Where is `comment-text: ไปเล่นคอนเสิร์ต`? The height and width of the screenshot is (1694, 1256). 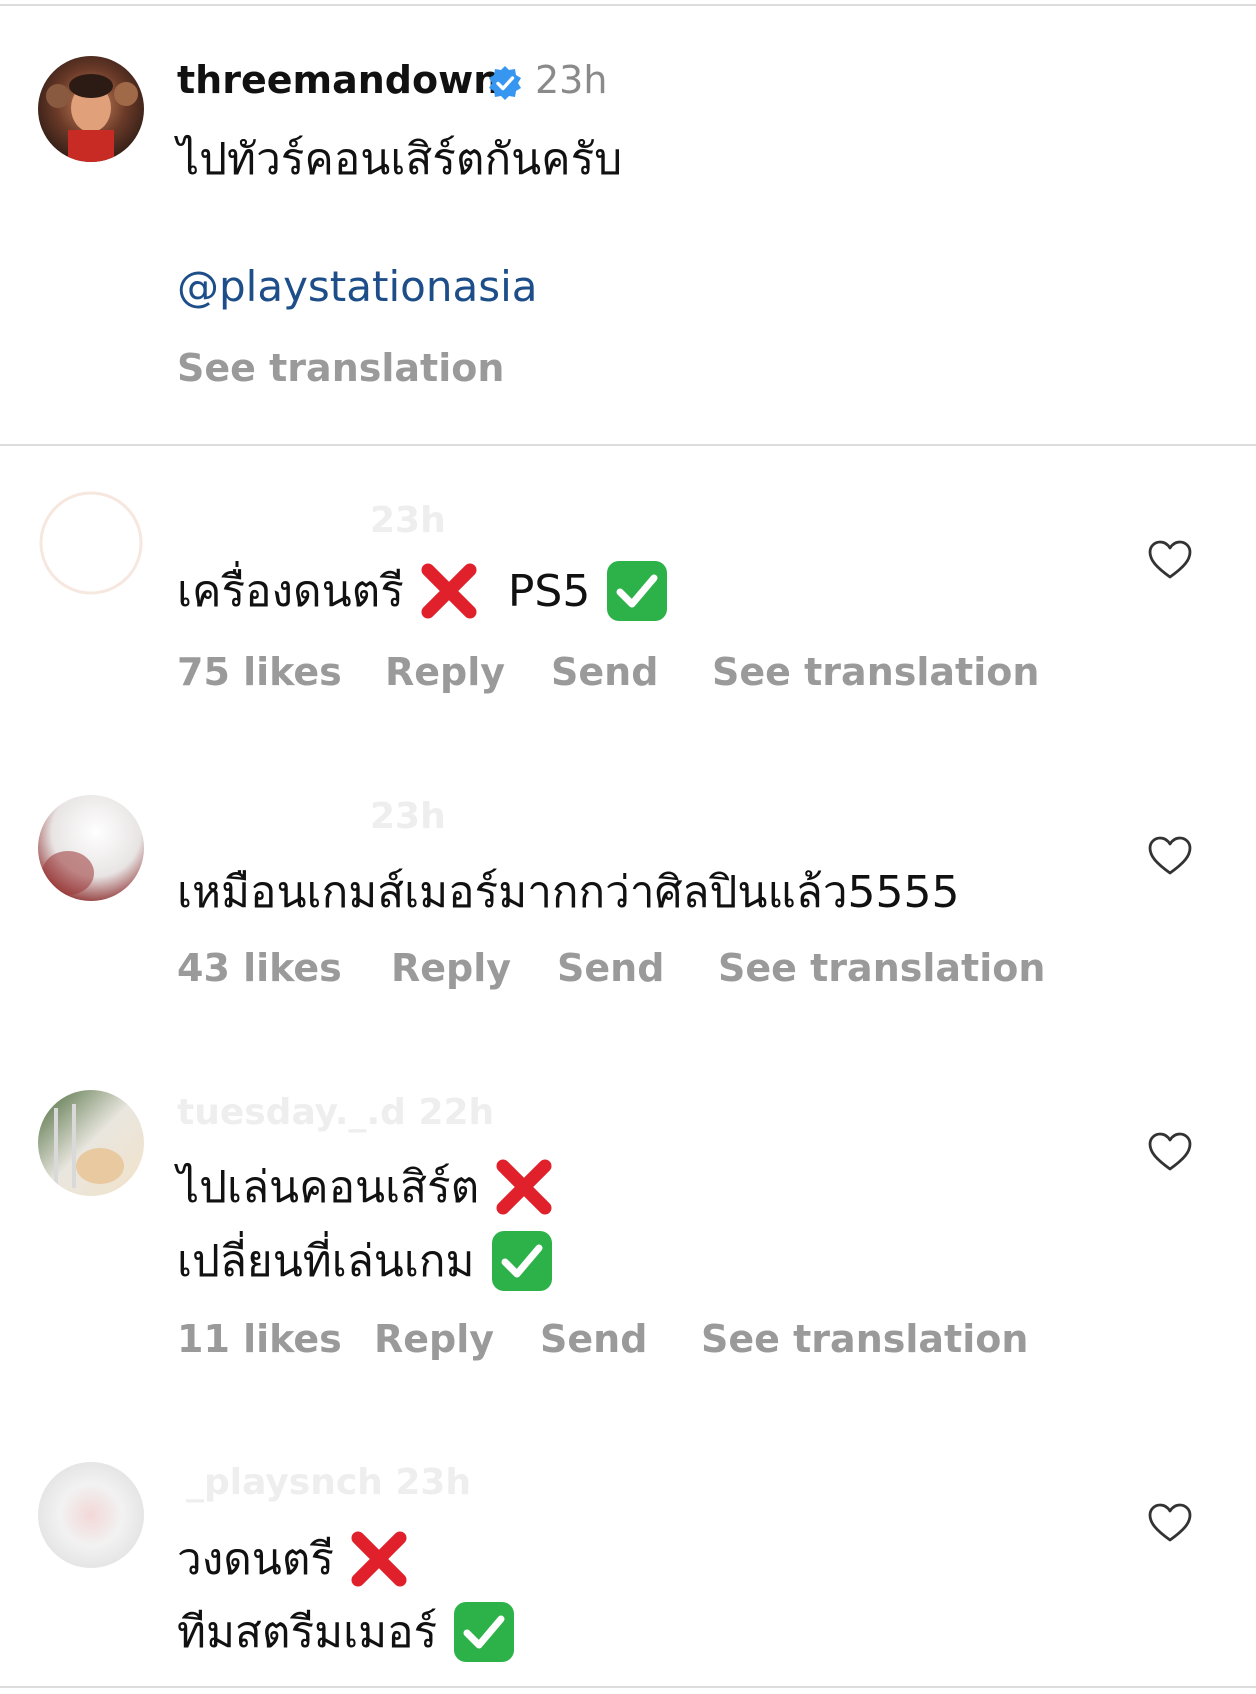 comment-text: ไปเล่นคอนเสิร์ต is located at coordinates (365, 1187).